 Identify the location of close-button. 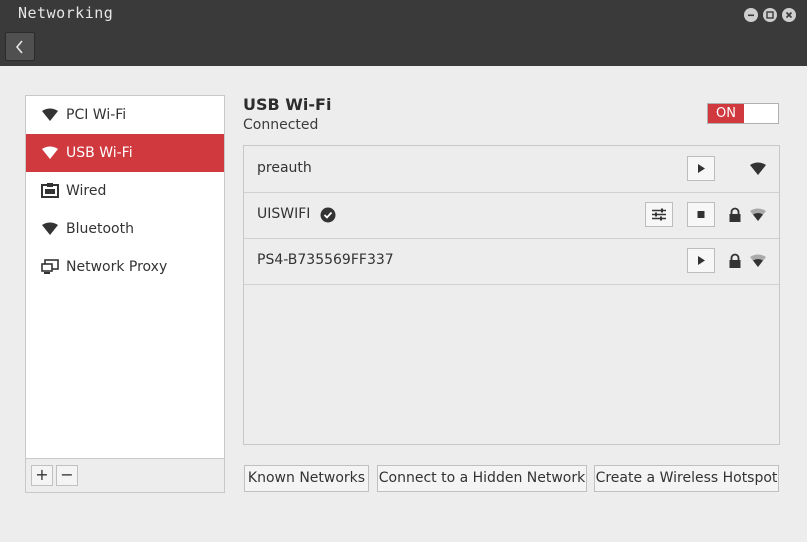
(789, 15).